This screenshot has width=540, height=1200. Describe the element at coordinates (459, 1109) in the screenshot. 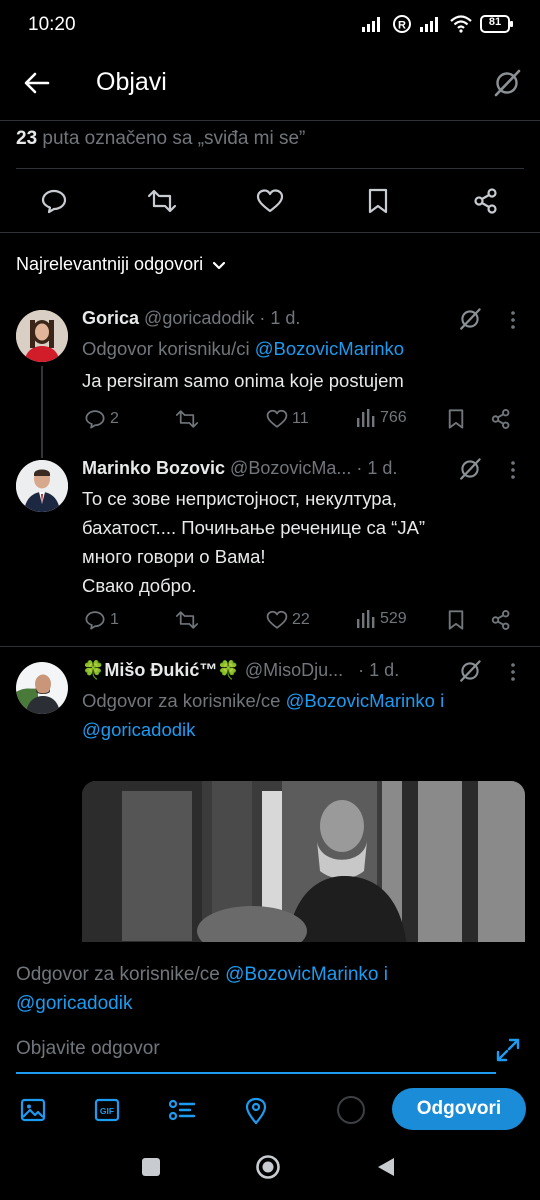

I see `reply-button: Odgovori` at that location.